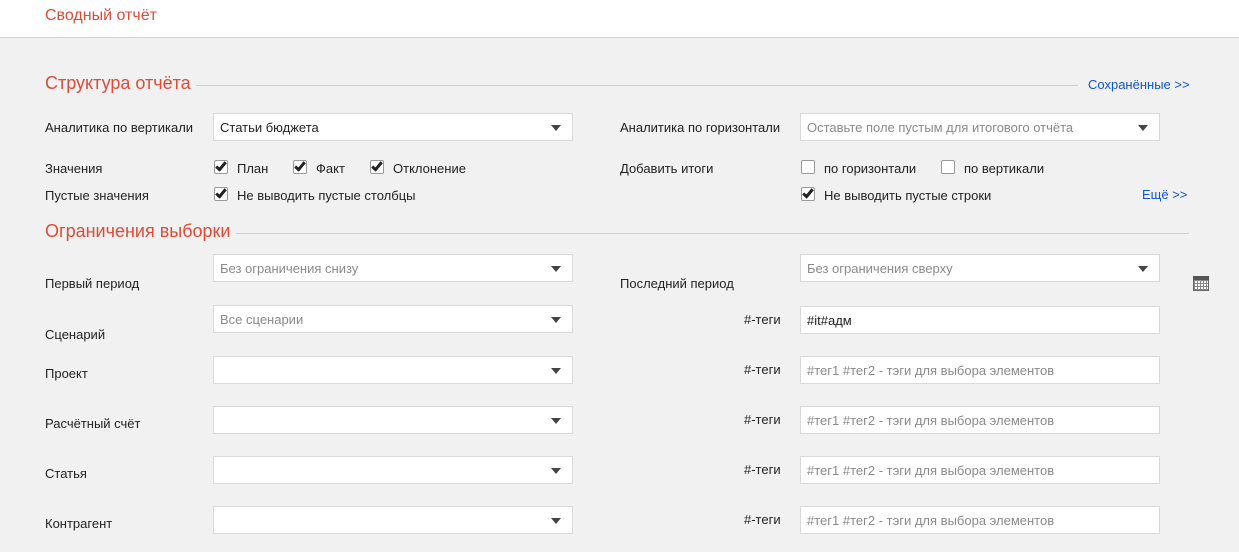 Image resolution: width=1239 pixels, height=552 pixels. I want to click on account-tags-label: #-теги, so click(762, 419).